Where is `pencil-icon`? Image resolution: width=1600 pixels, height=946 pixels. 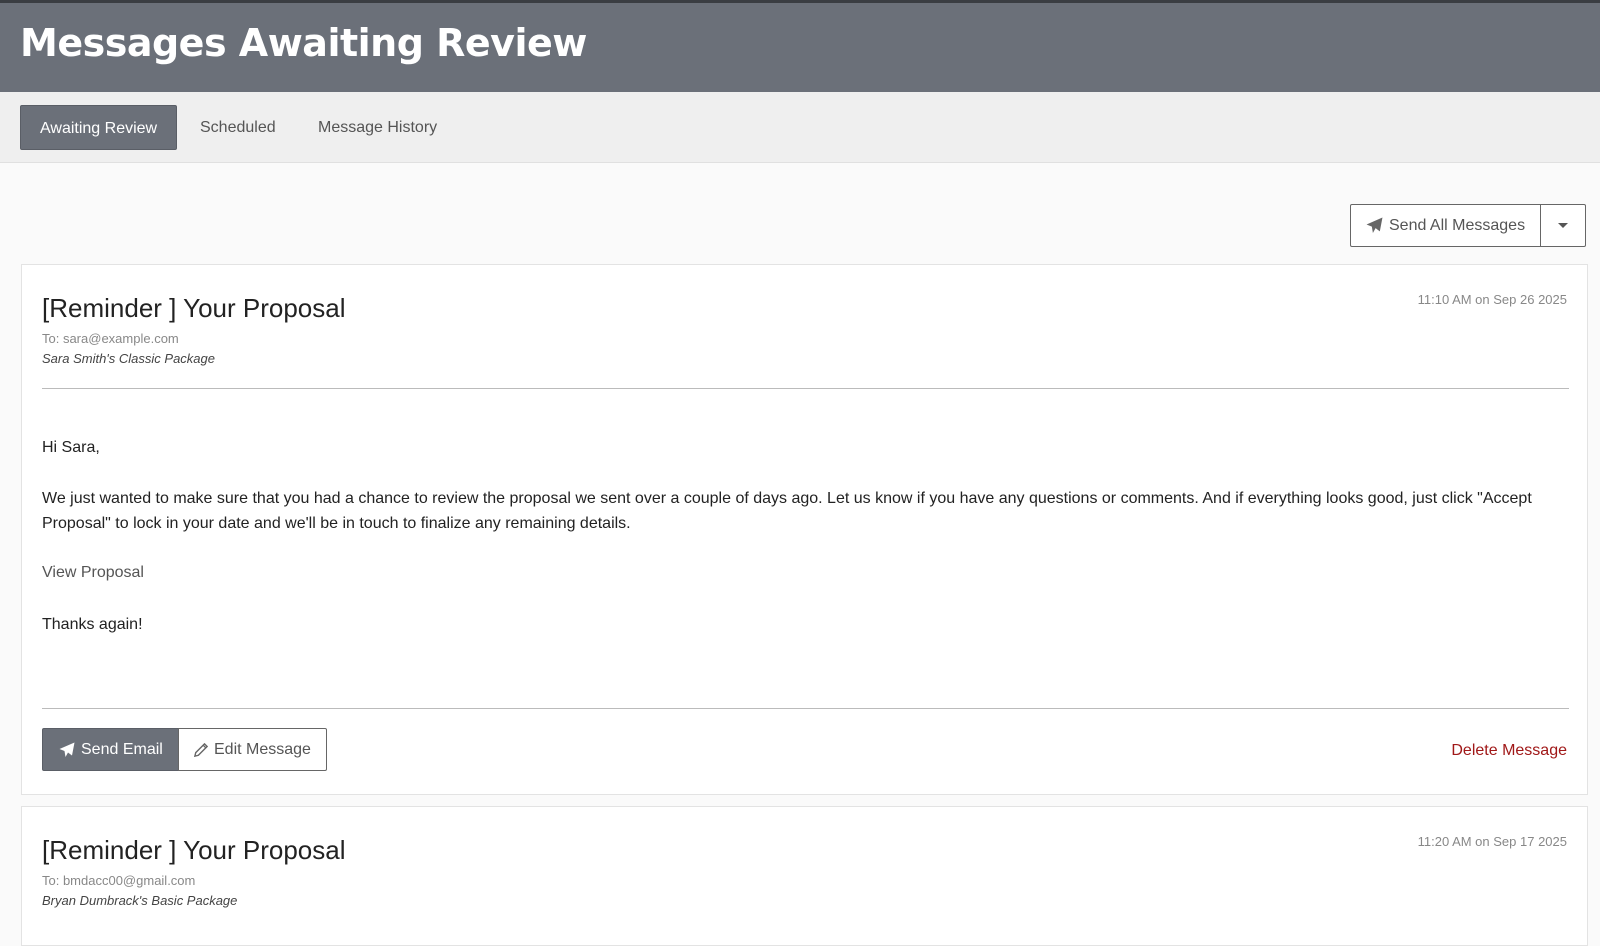 pencil-icon is located at coordinates (201, 749).